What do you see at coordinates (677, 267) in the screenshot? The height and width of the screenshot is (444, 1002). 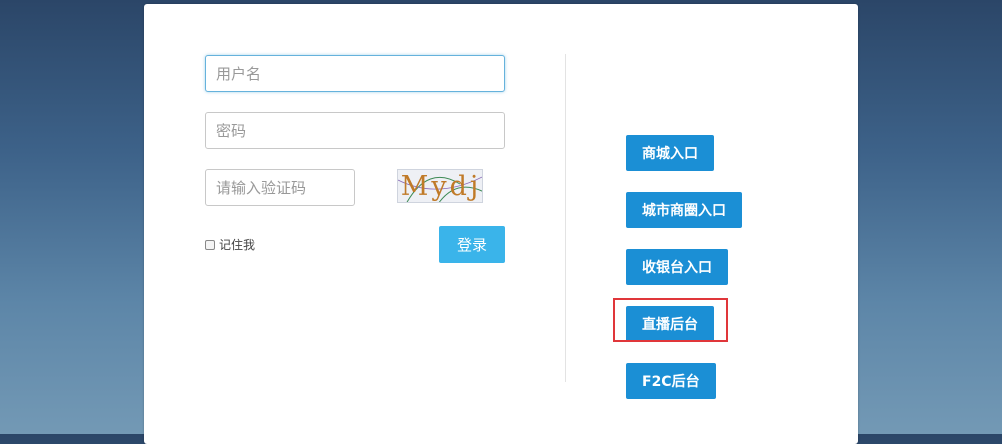 I see `cashier-entry-button: 收银台入口` at bounding box center [677, 267].